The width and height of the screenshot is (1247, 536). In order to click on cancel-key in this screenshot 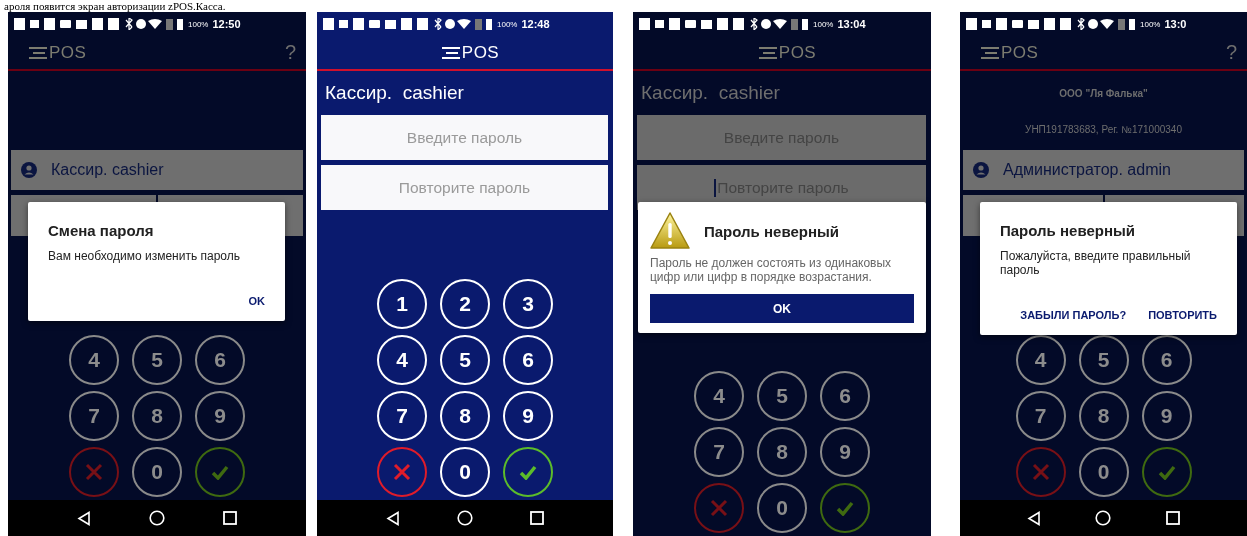, I will do `click(402, 472)`.